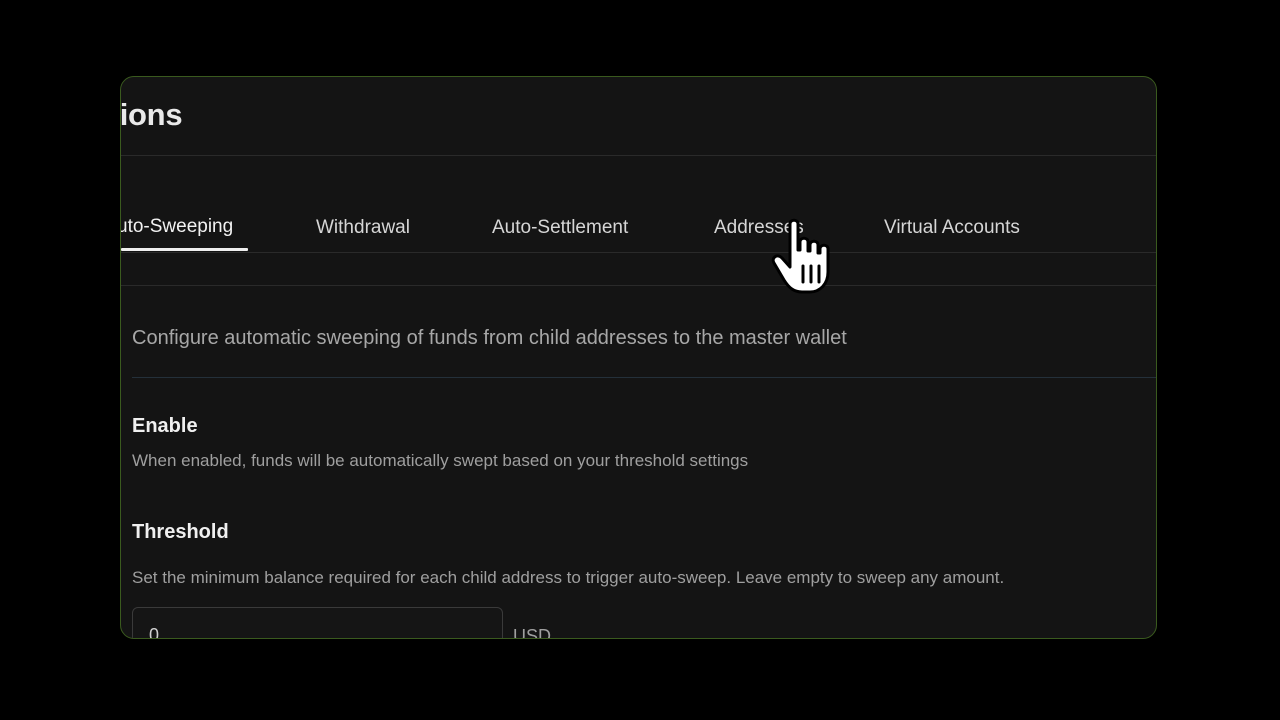 Image resolution: width=1280 pixels, height=720 pixels. I want to click on header-divider, so click(638, 155).